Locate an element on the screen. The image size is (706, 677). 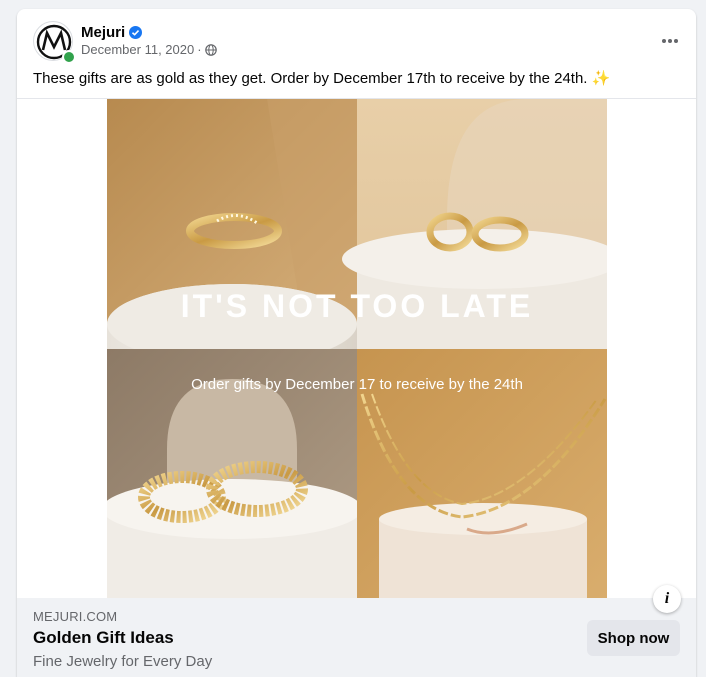
verified-badge-icon is located at coordinates (136, 32).